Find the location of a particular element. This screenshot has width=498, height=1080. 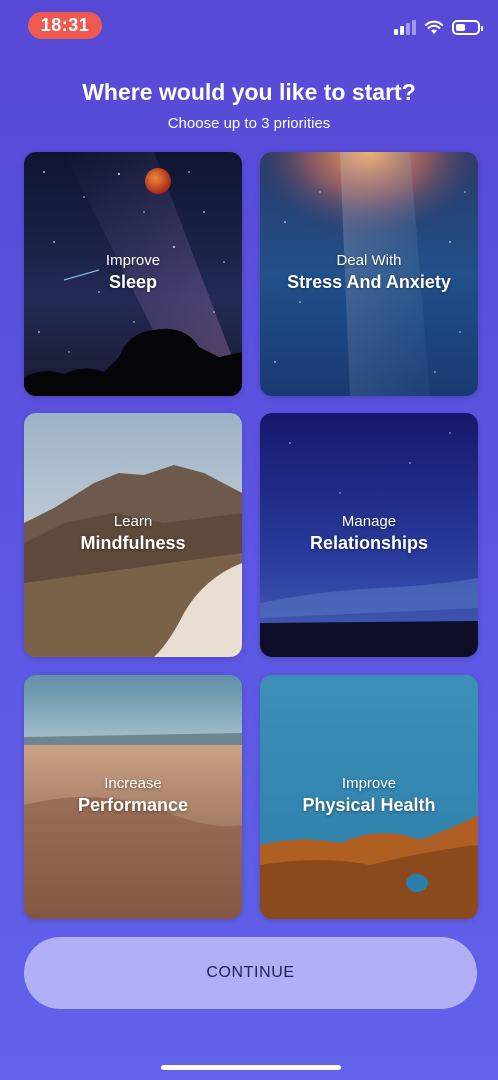

card-title: Performance is located at coordinates (133, 805).